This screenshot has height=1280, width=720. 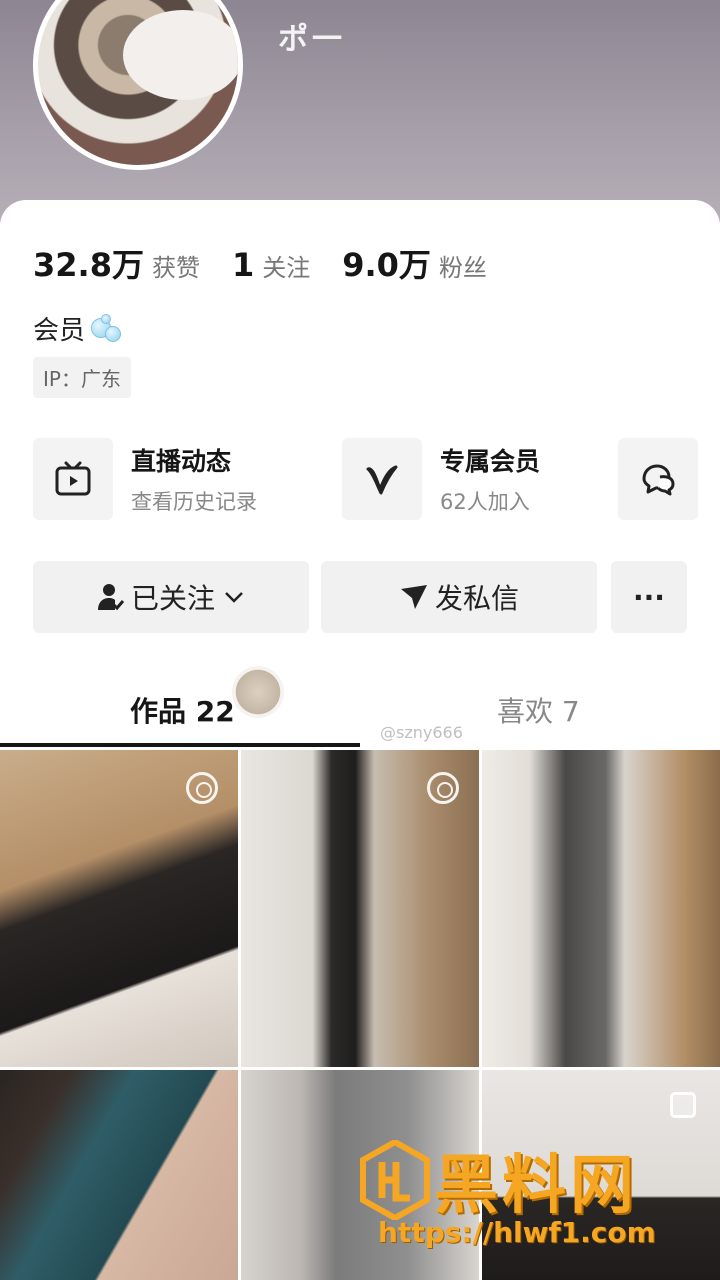 I want to click on stats-row: 32.8万 获赞 1 关注 9.0万 粉丝, so click(x=276, y=263).